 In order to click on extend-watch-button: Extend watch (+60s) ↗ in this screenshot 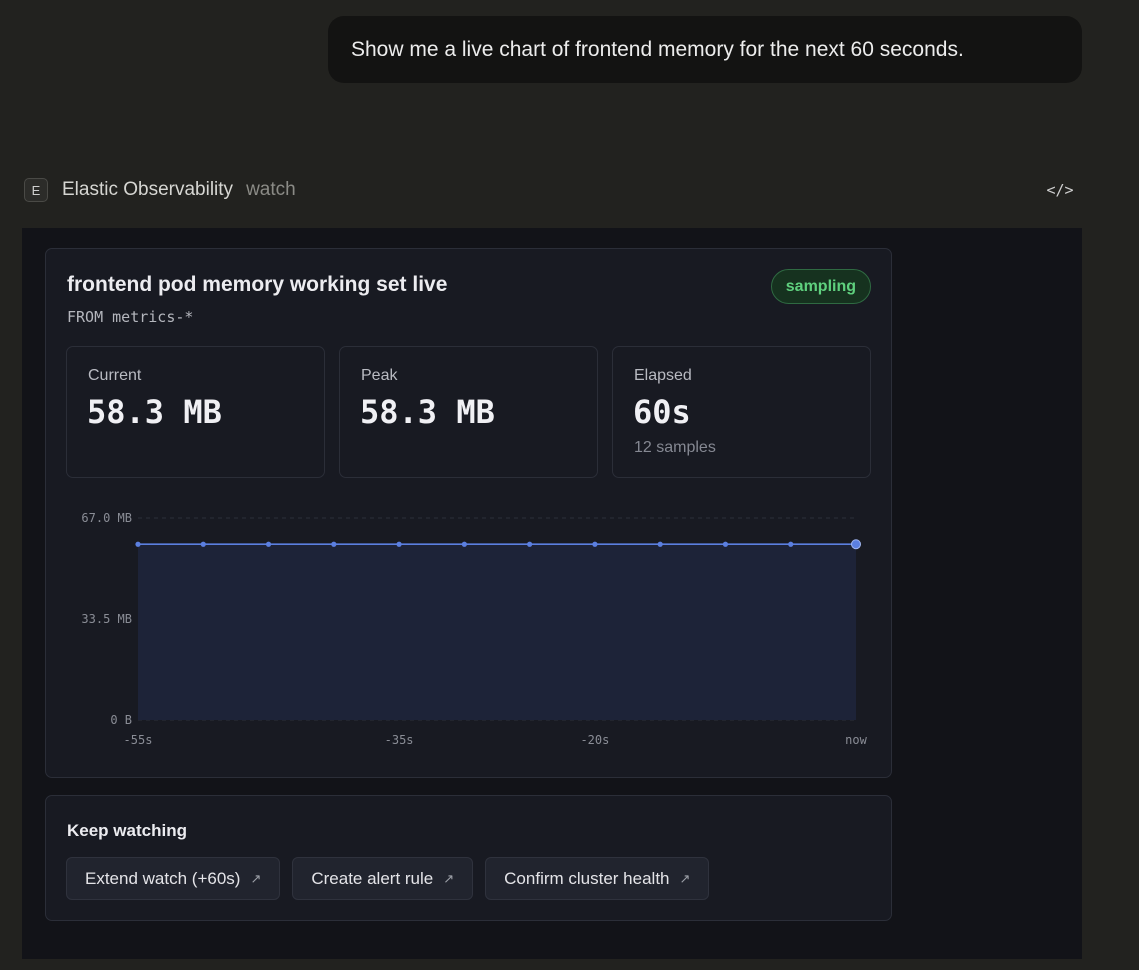, I will do `click(173, 878)`.